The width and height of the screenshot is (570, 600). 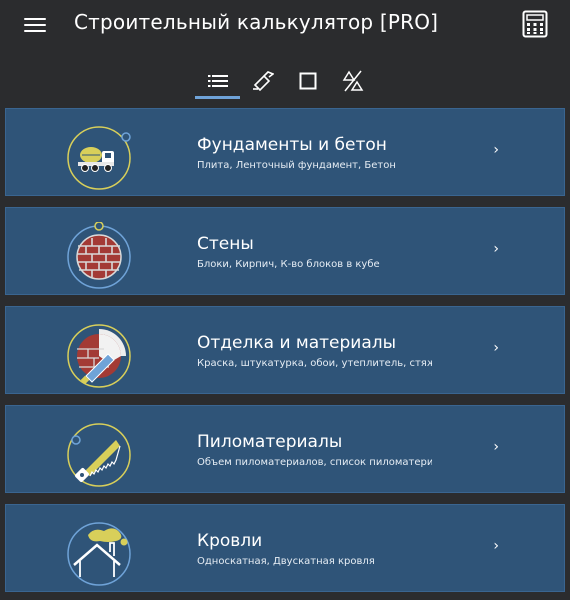 I want to click on tab-square, so click(x=307, y=81).